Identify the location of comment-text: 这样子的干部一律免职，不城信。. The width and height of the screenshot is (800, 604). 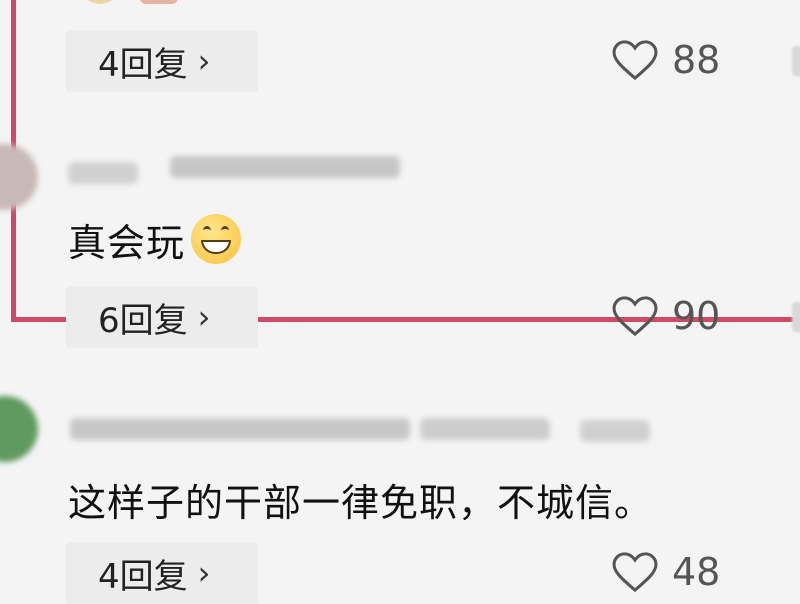
(360, 499).